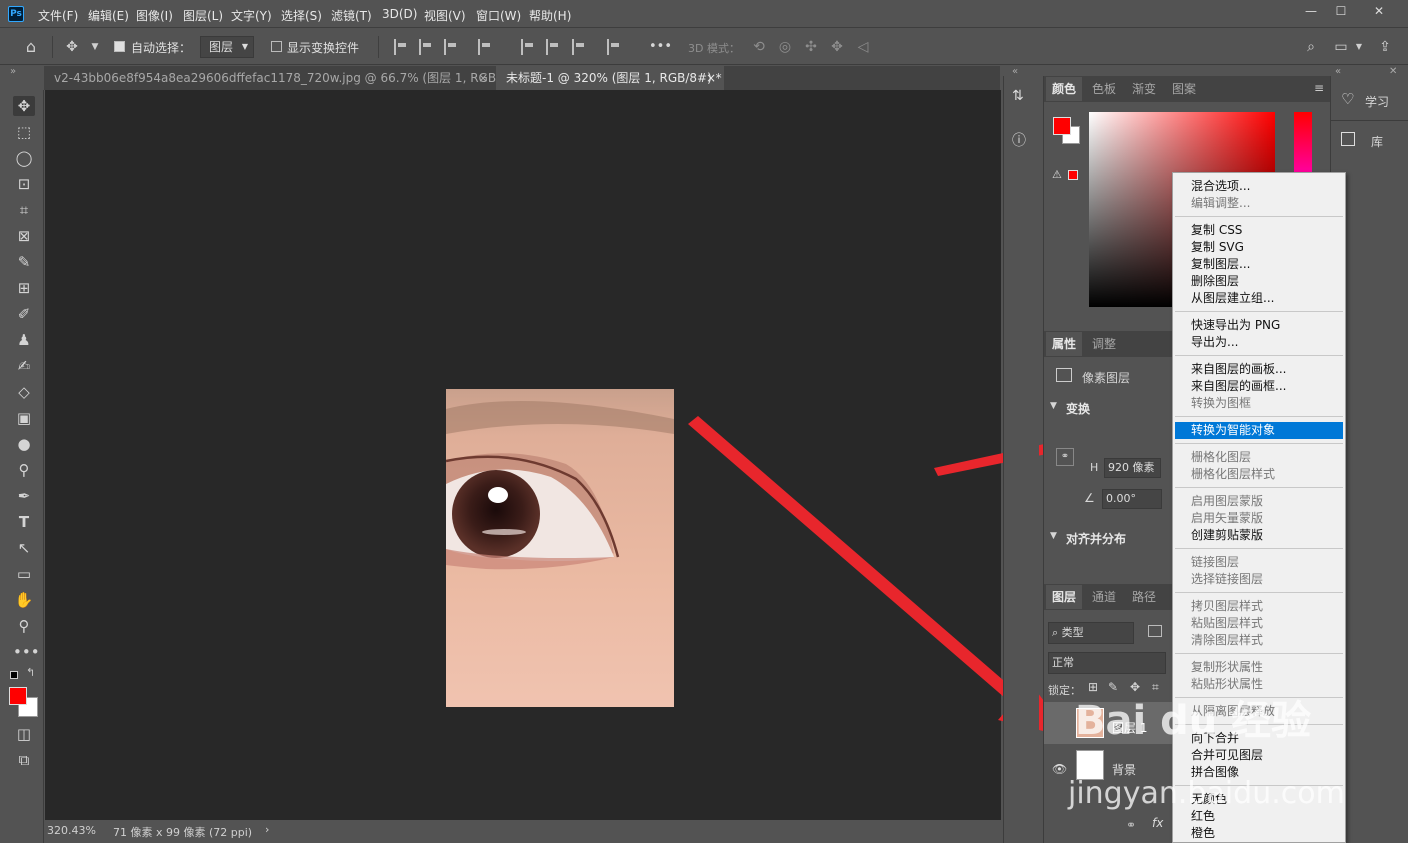  I want to click on context-menu-item: 链接图层, so click(1215, 562).